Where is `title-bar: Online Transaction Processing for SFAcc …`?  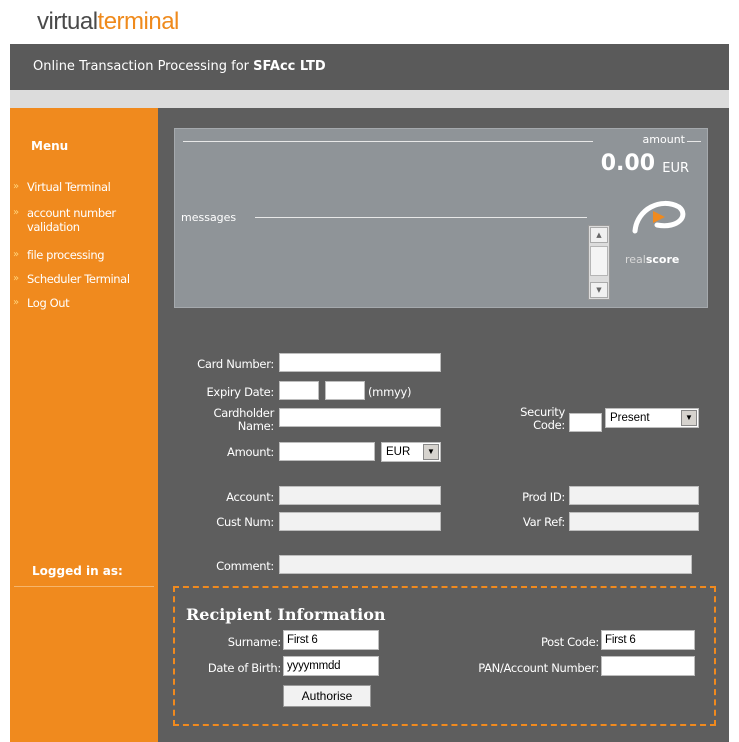
title-bar: Online Transaction Processing for SFAcc … is located at coordinates (369, 67).